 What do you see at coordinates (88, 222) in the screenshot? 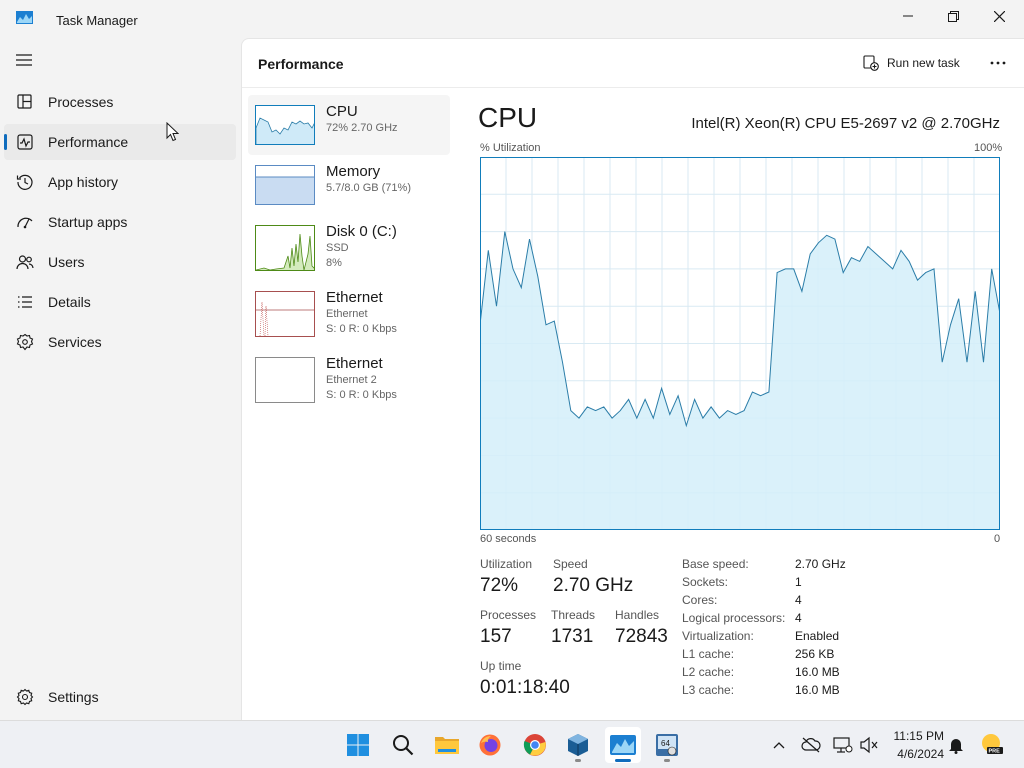
I see `nav-item-label: Startup apps` at bounding box center [88, 222].